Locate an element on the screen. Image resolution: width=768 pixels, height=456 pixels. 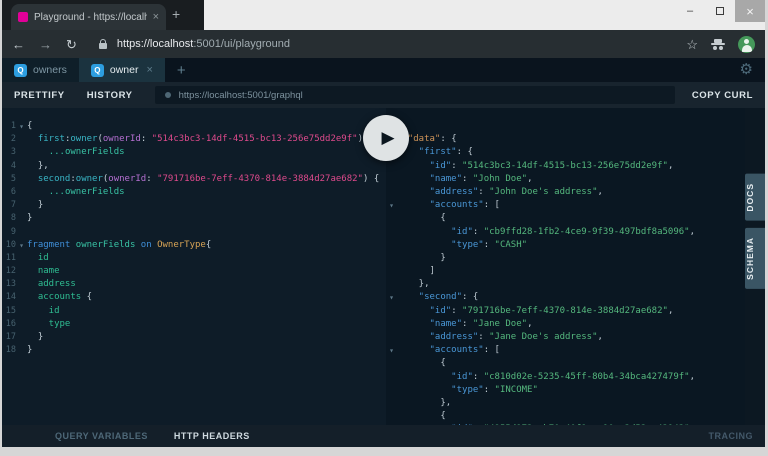
code-line: 4 }, is located at coordinates (194, 166).